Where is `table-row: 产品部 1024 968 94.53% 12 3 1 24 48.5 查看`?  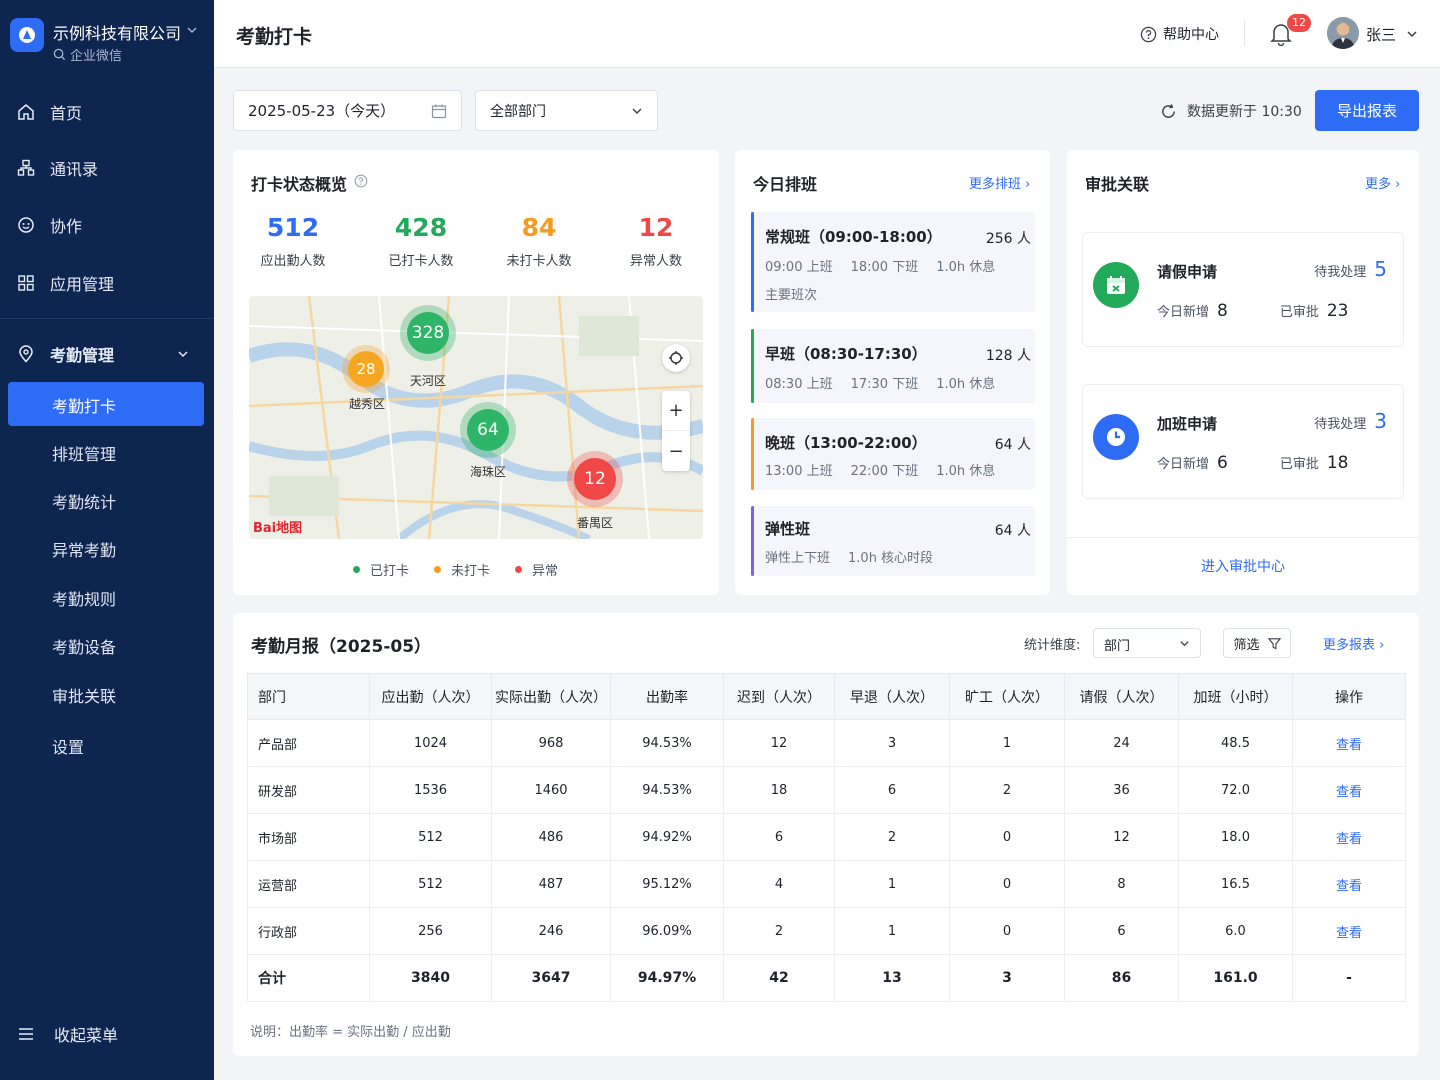 table-row: 产品部 1024 968 94.53% 12 3 1 24 48.5 查看 is located at coordinates (826, 743).